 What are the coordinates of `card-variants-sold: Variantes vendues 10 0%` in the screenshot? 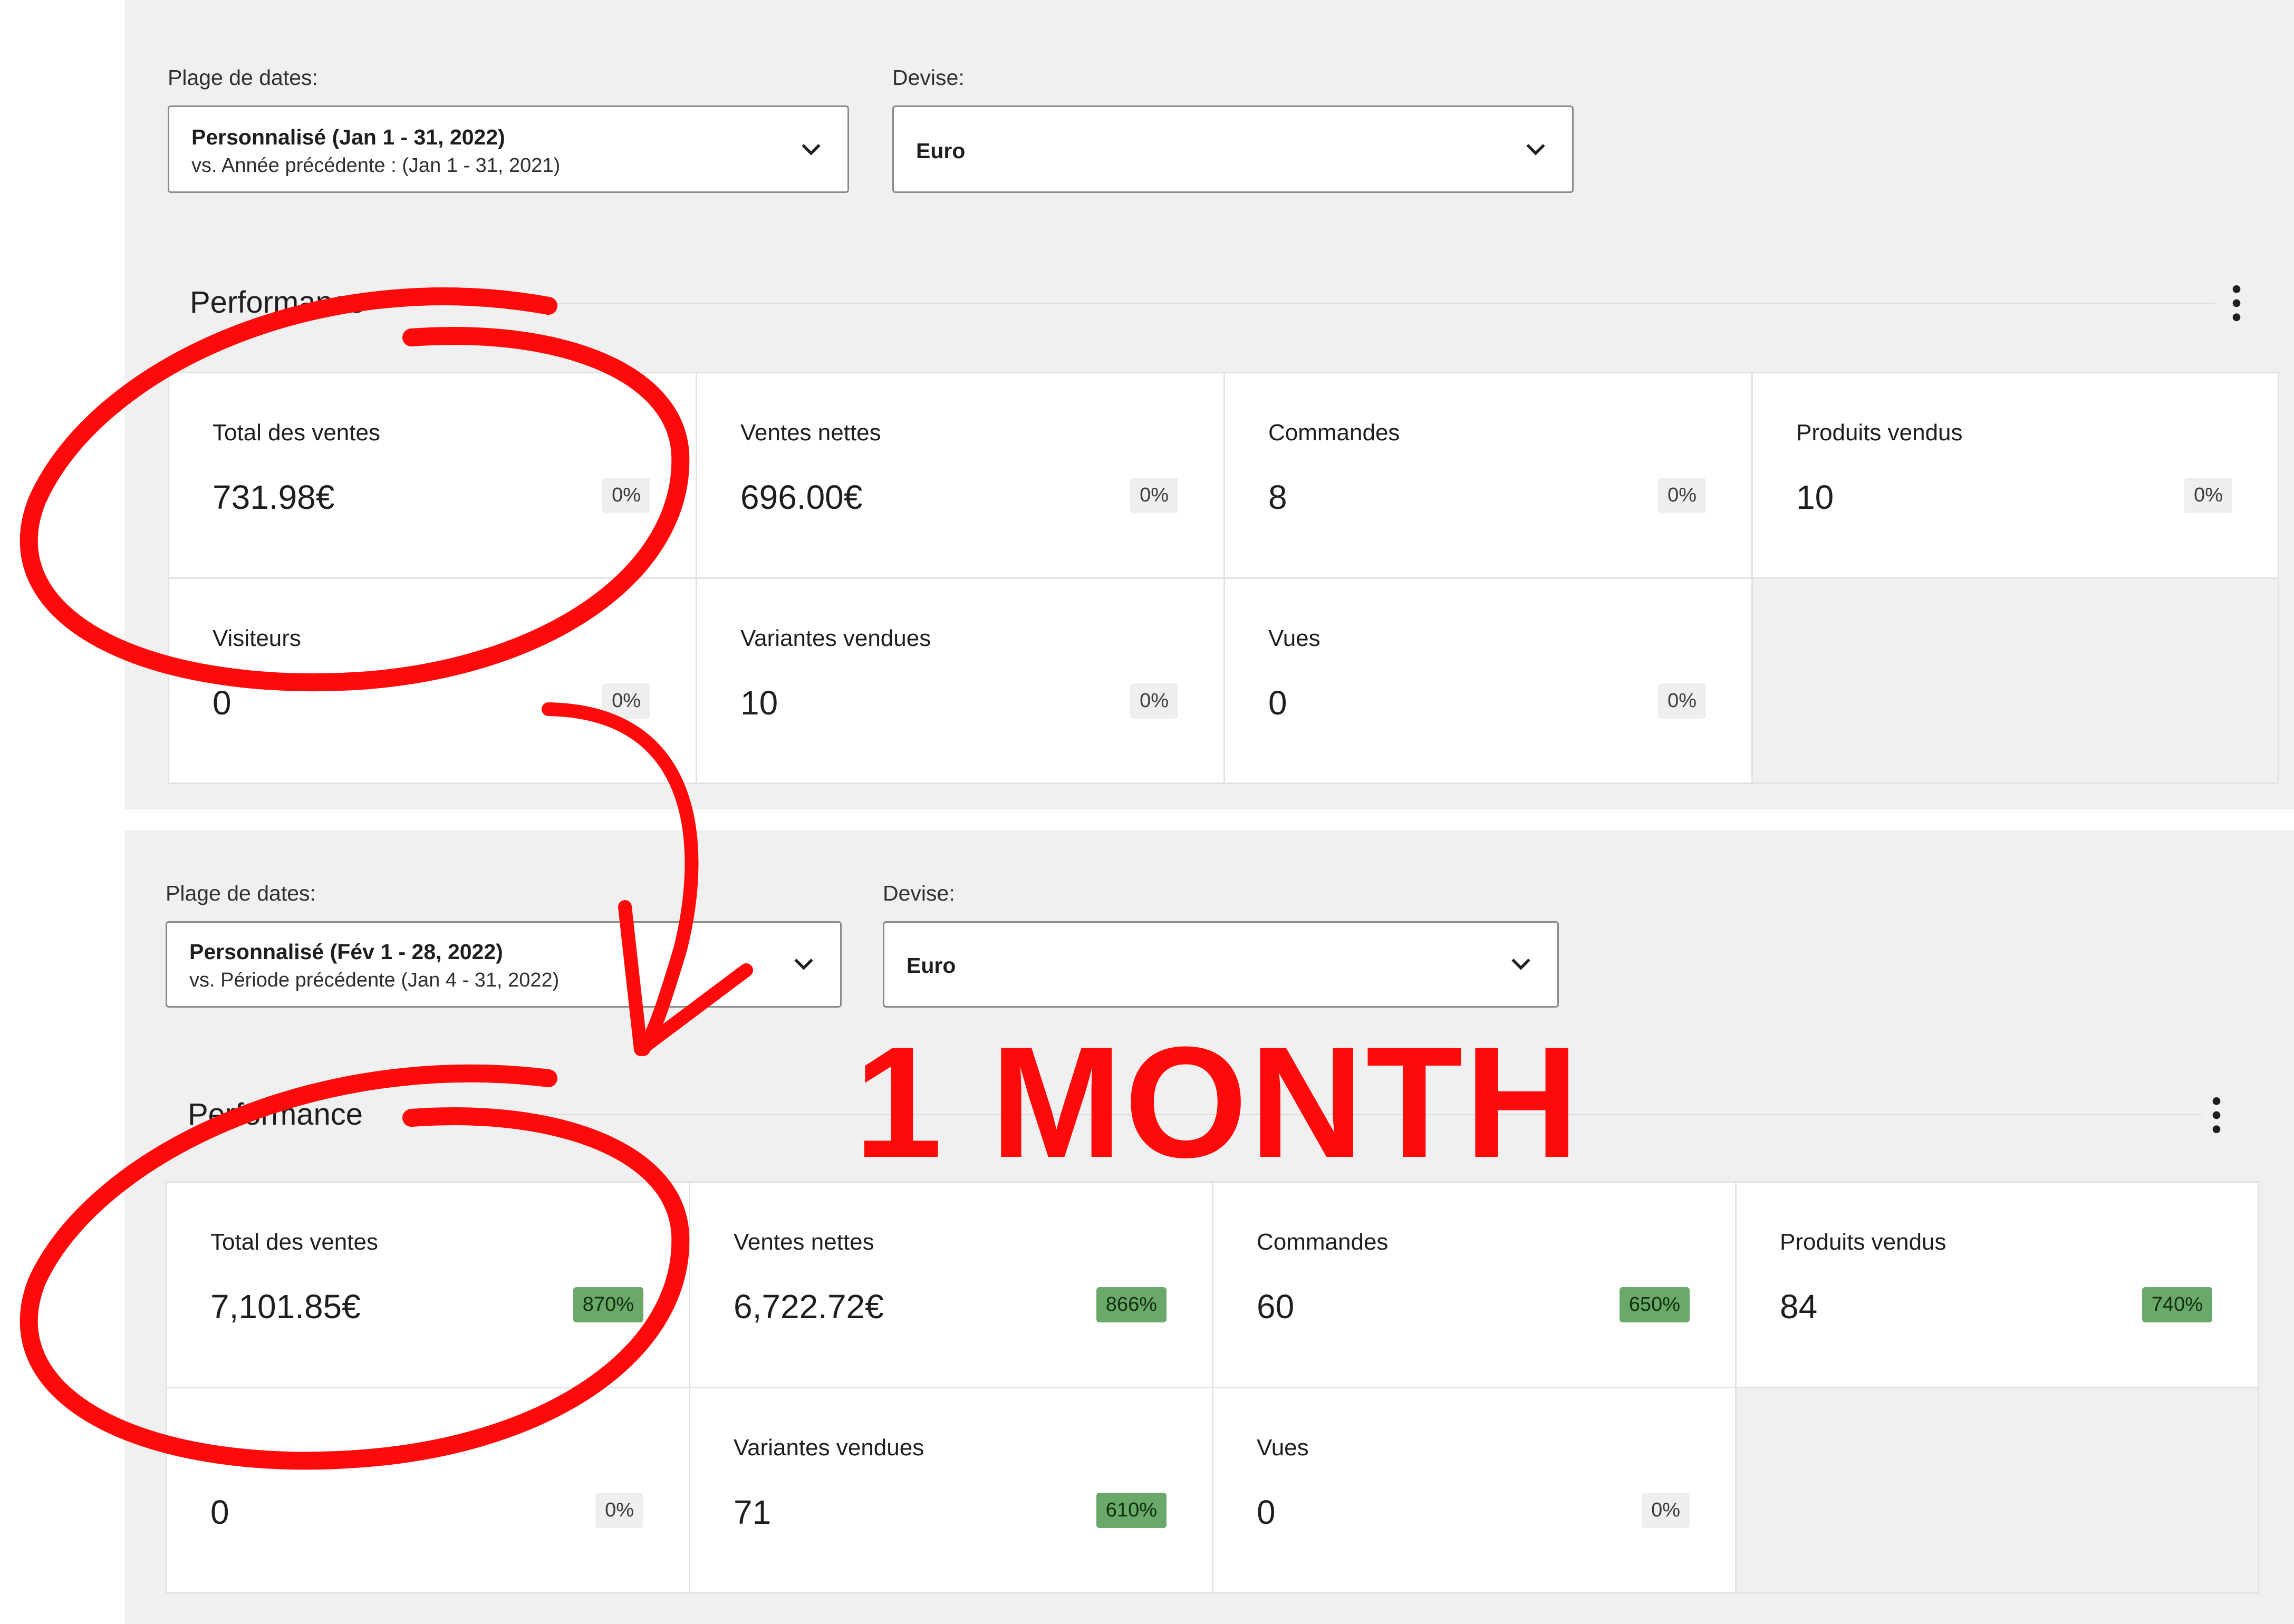 It's located at (961, 680).